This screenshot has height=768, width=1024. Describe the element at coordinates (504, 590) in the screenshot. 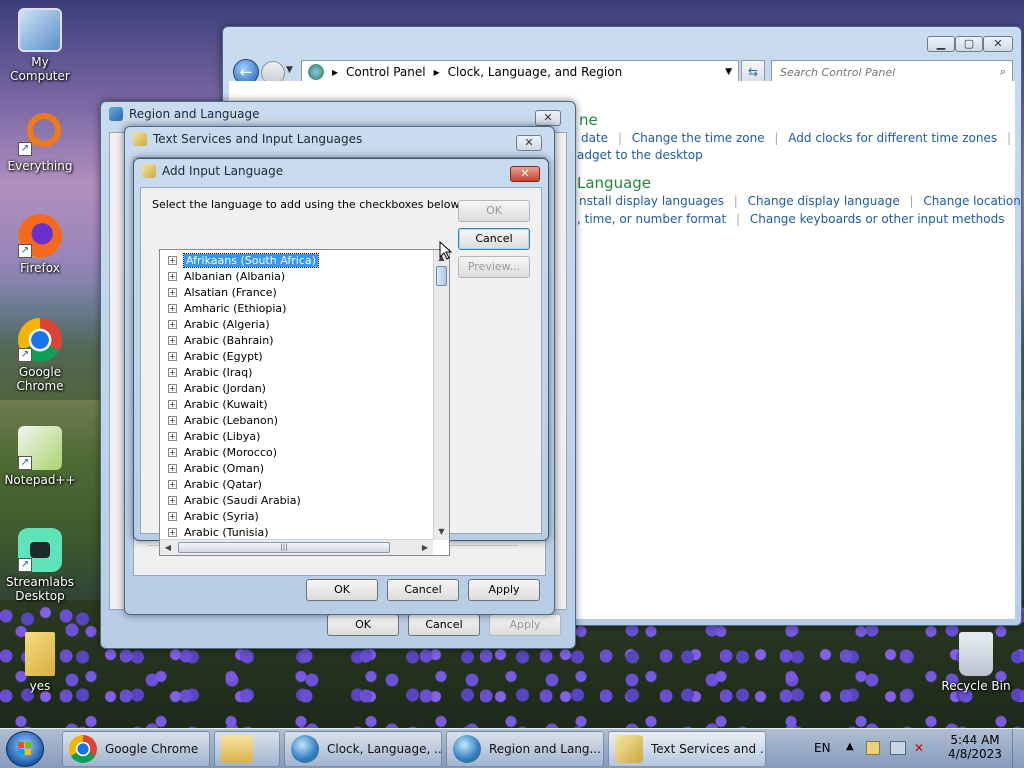

I see `text-services-apply-button: Apply` at that location.